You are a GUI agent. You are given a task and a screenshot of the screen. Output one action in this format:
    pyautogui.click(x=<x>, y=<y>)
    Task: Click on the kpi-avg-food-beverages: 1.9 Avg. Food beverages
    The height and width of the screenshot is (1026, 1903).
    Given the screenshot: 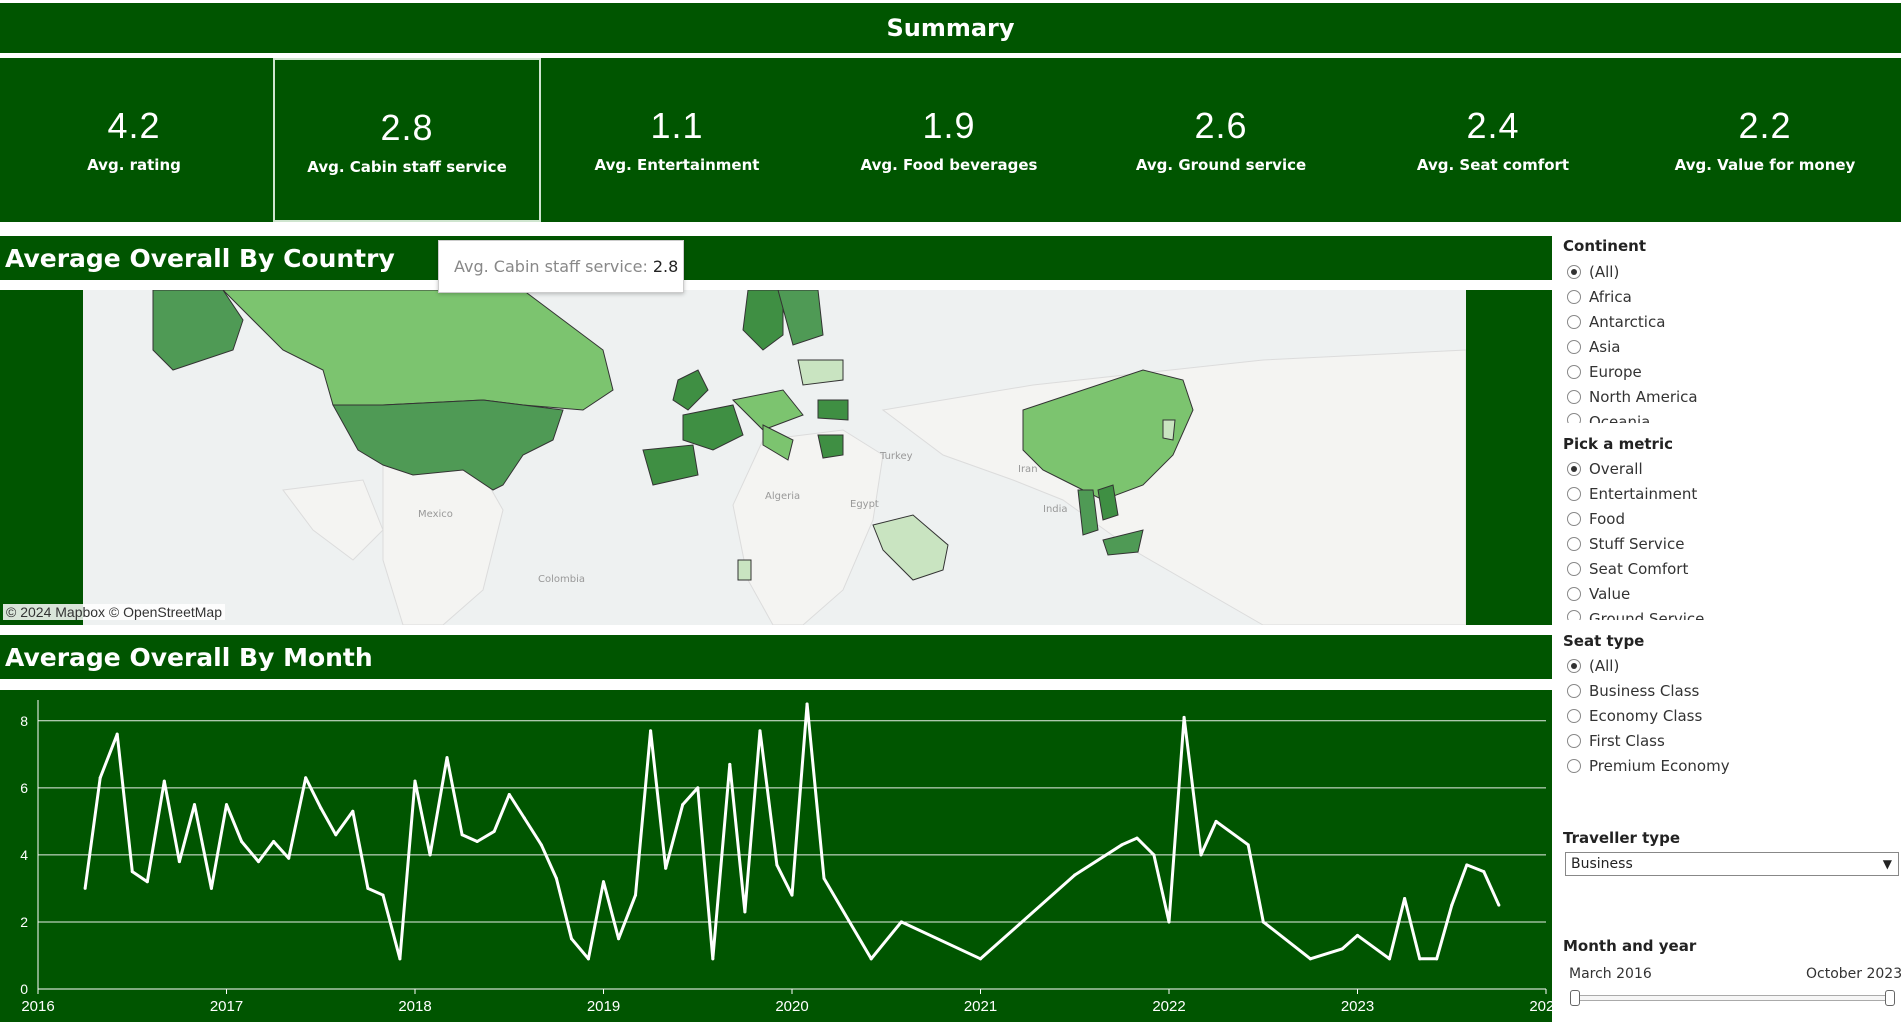 What is the action you would take?
    pyautogui.click(x=949, y=140)
    